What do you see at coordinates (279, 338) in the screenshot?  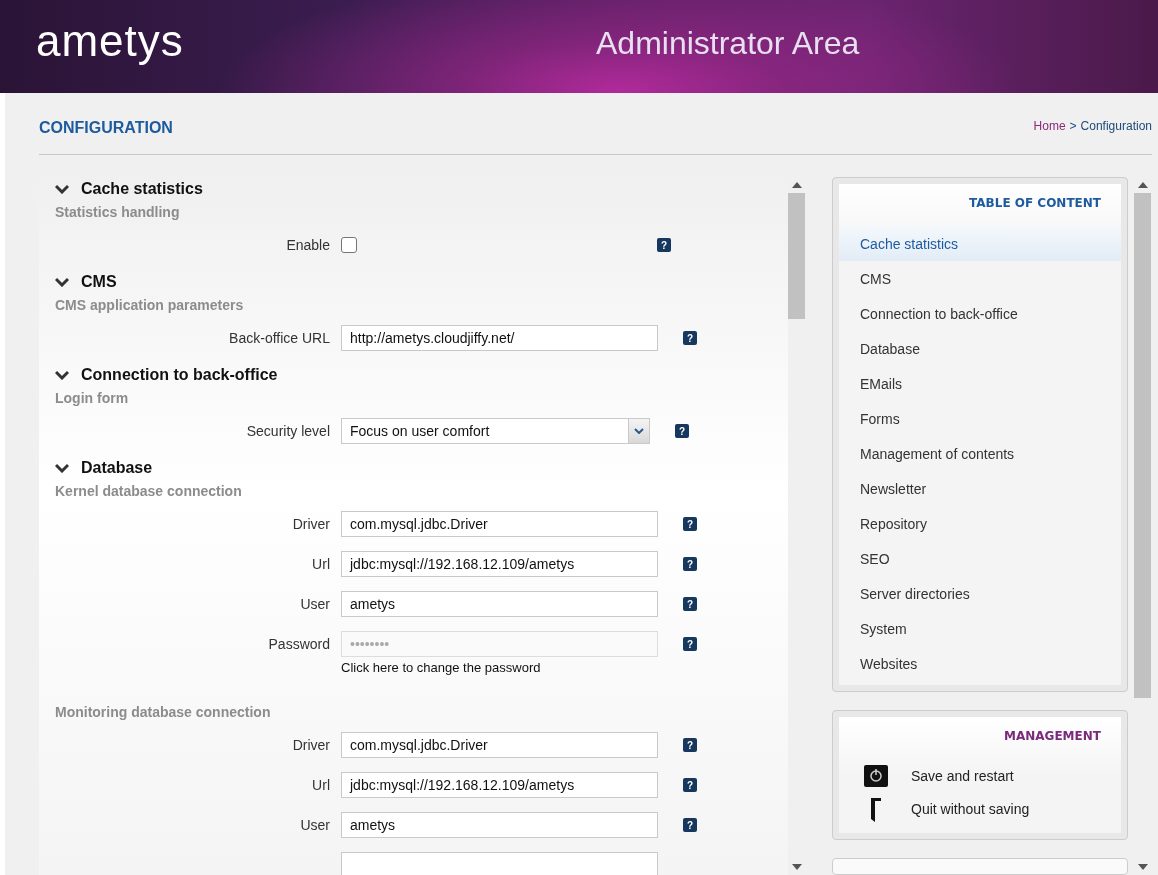 I see `field-label: Back-office URL` at bounding box center [279, 338].